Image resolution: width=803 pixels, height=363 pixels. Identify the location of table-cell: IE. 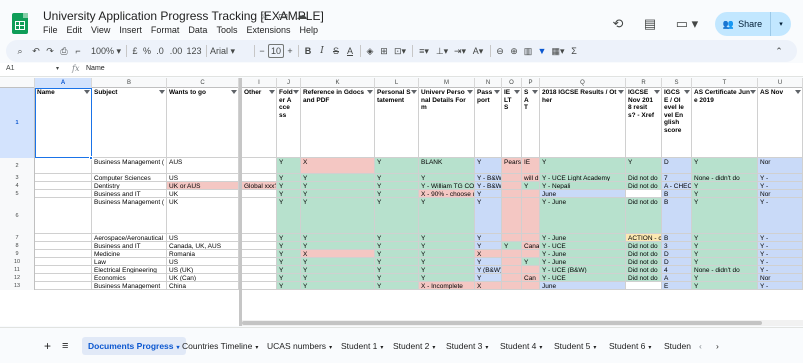
(531, 166).